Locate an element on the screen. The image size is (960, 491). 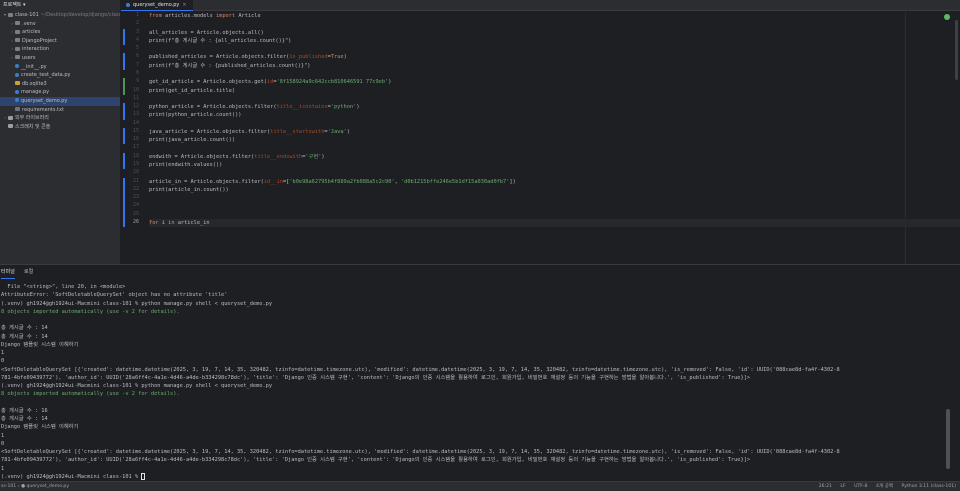
file-encoding: UTF-8 is located at coordinates (860, 486).